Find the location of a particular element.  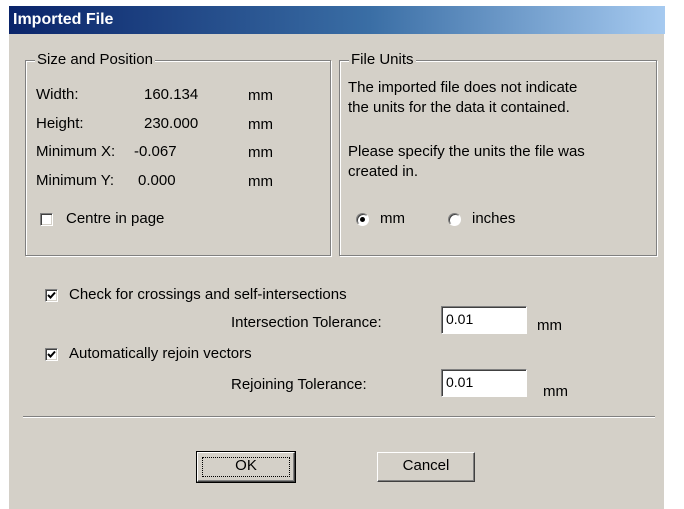

dialog-title: Imported File is located at coordinates (63, 19).